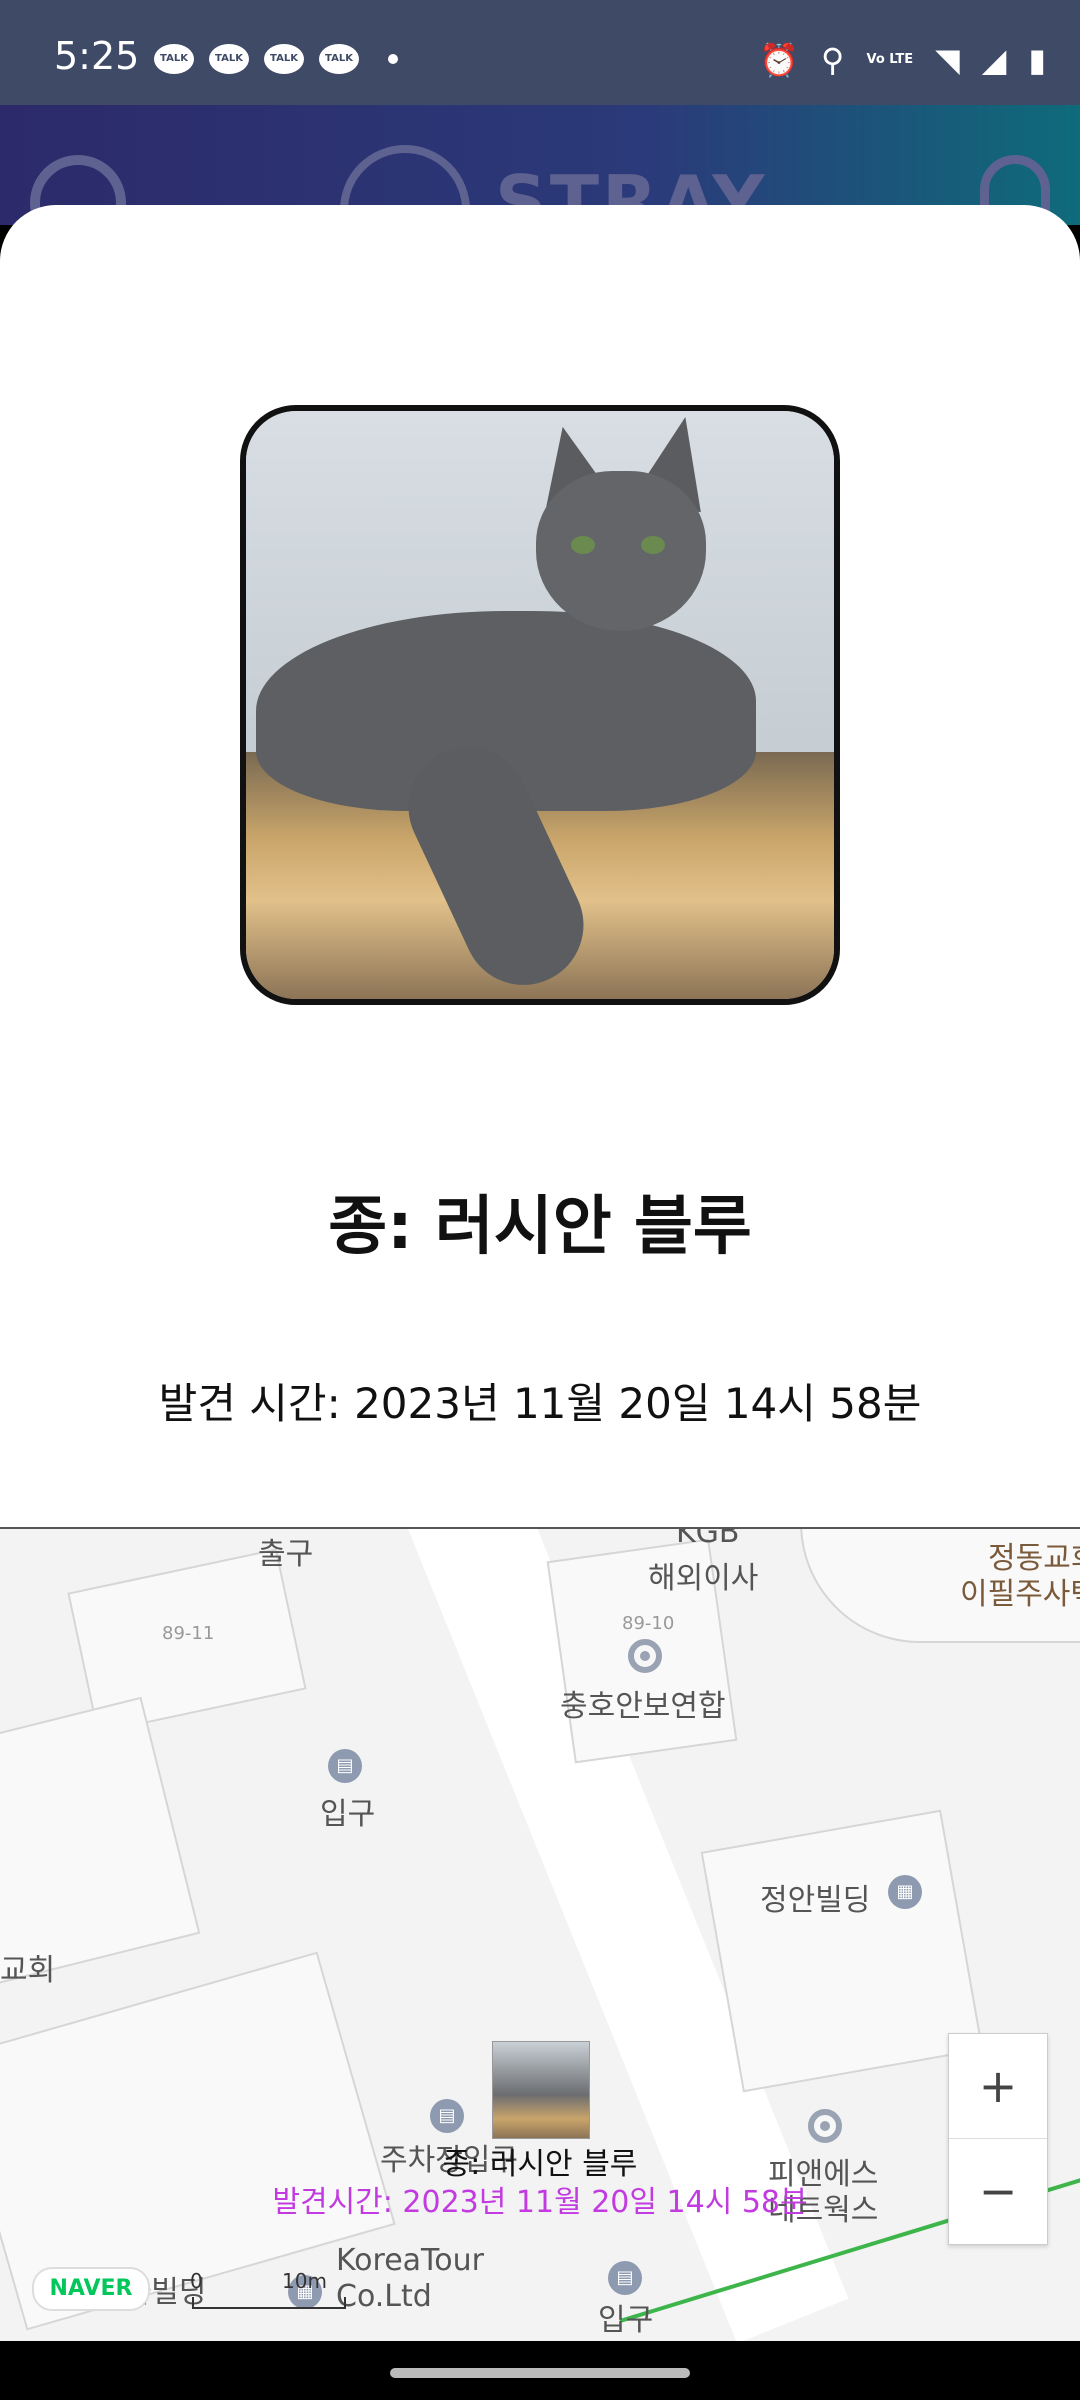 The width and height of the screenshot is (1080, 2400). Describe the element at coordinates (1020, 1594) in the screenshot. I see `map-label: 이필주사택` at that location.